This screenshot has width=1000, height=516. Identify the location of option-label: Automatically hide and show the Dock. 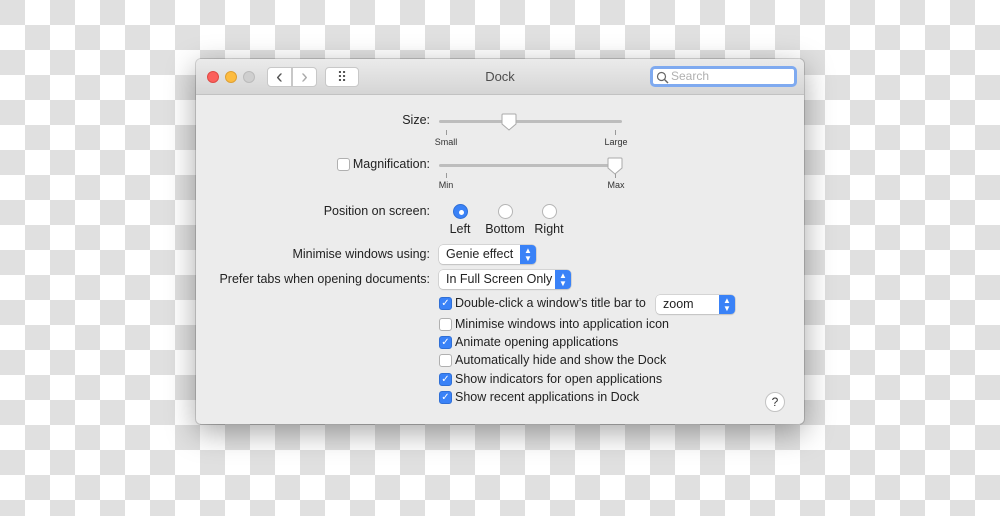
(561, 360).